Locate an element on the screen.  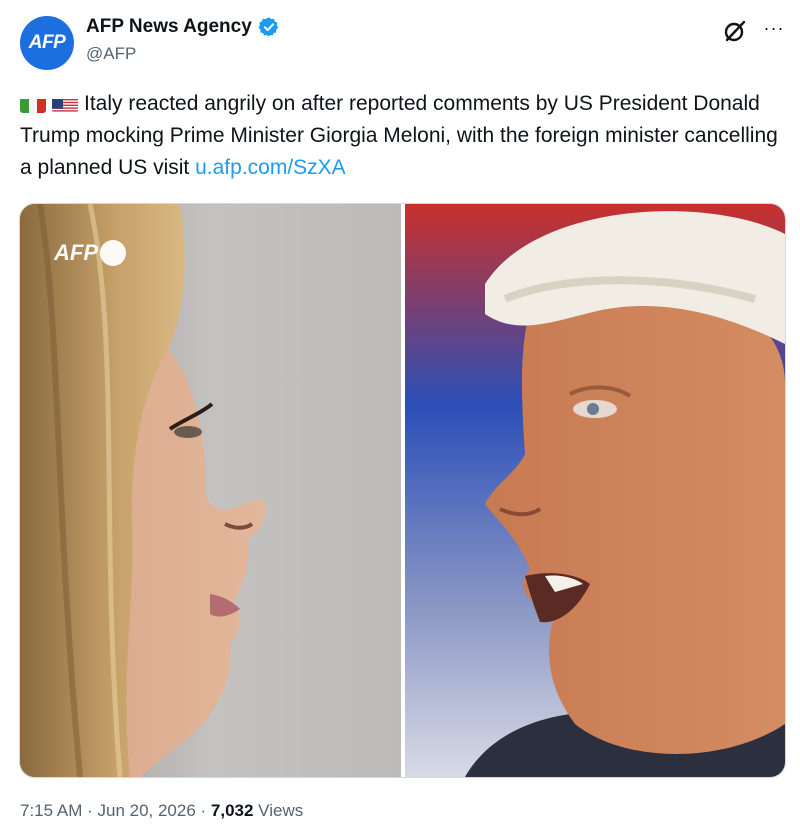
tweet-link: u.afp.com/SzXA is located at coordinates (270, 167).